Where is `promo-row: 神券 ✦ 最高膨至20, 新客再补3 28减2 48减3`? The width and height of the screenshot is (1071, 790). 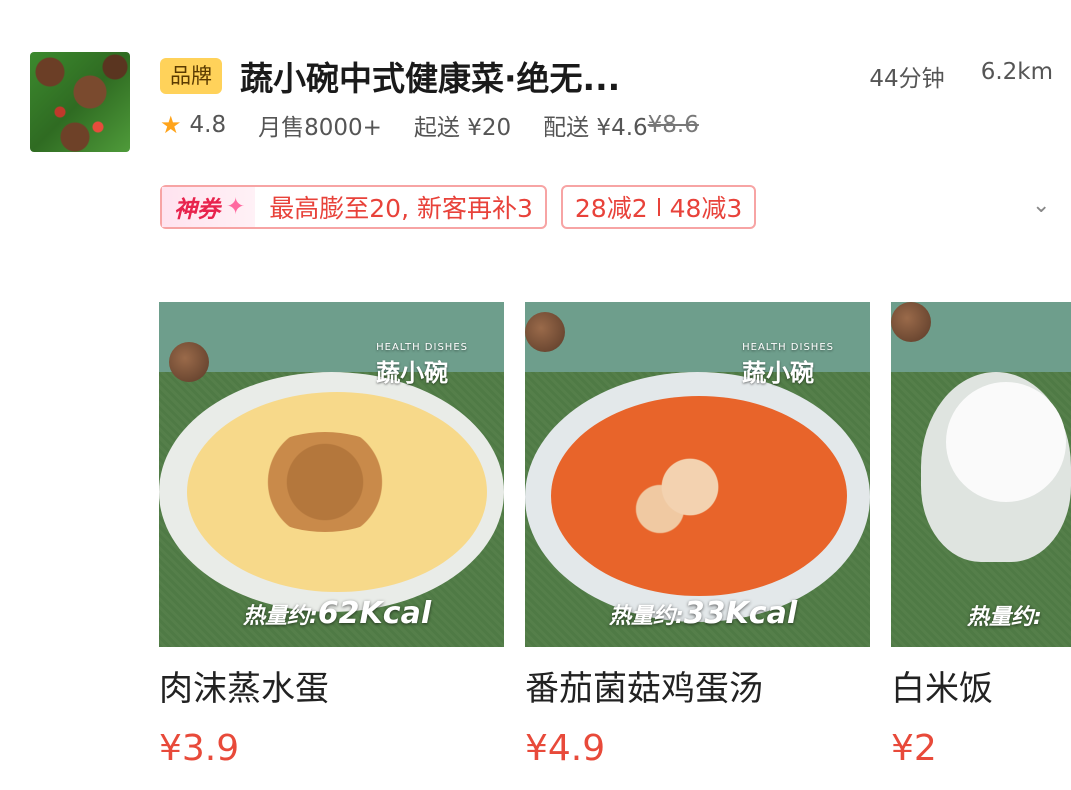
promo-row: 神券 ✦ 最高膨至20, 新客再补3 28减2 48减3 is located at coordinates (458, 207).